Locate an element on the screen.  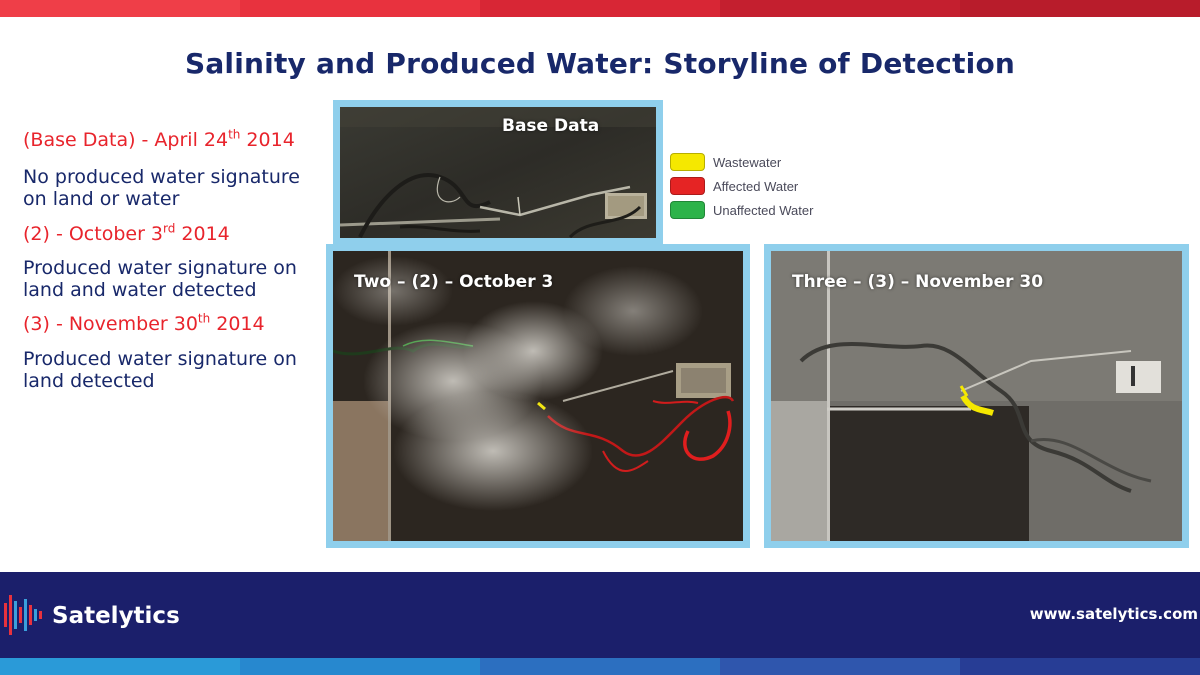
legend-swatch-unaffected is located at coordinates (687, 210).